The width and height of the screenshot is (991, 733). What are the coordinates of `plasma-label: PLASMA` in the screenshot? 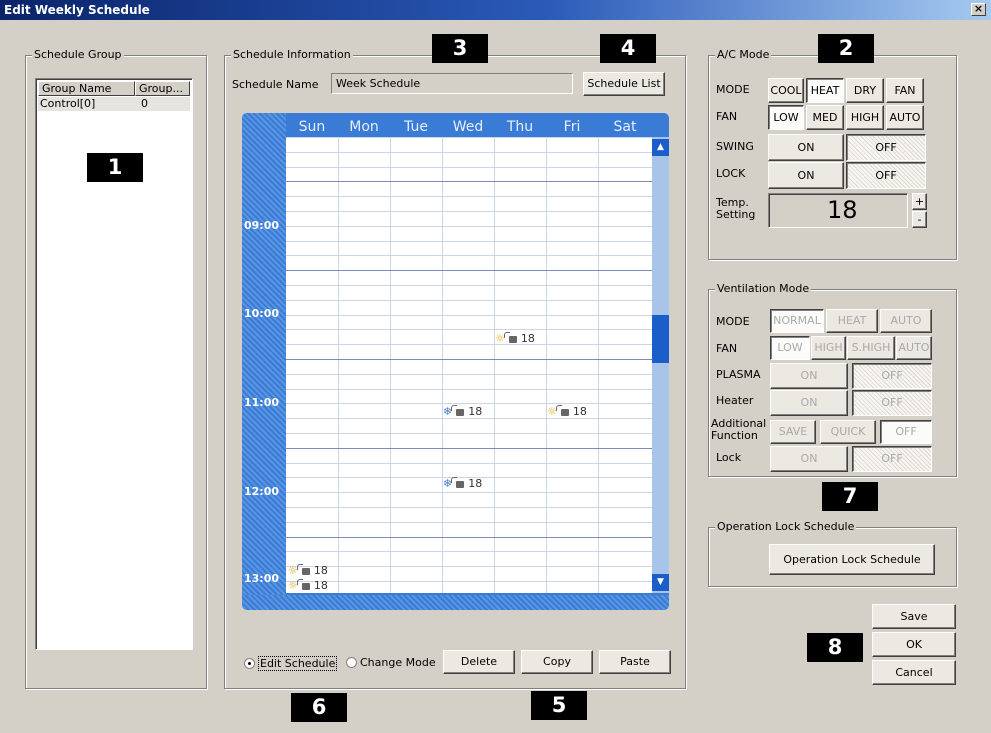 It's located at (738, 374).